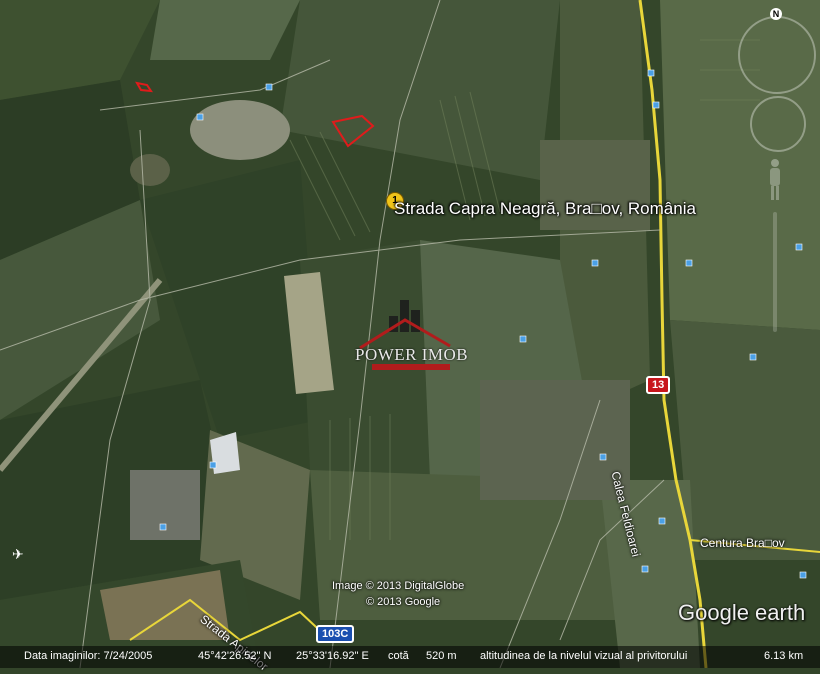  I want to click on imagery-date: Data imaginilor: 7/24/2005, so click(88, 656).